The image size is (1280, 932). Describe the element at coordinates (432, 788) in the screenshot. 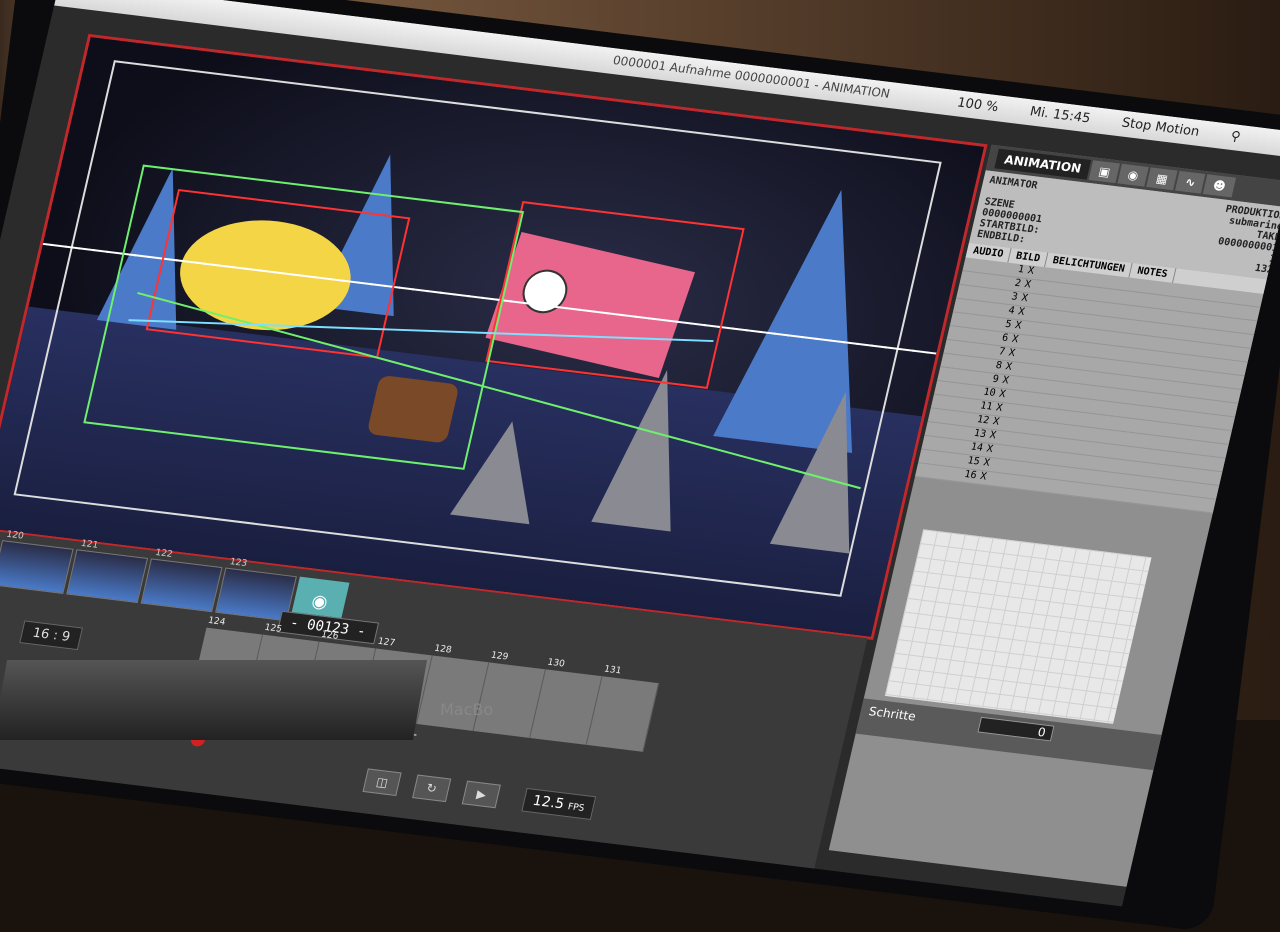

I see `loop-icon: ↻` at that location.